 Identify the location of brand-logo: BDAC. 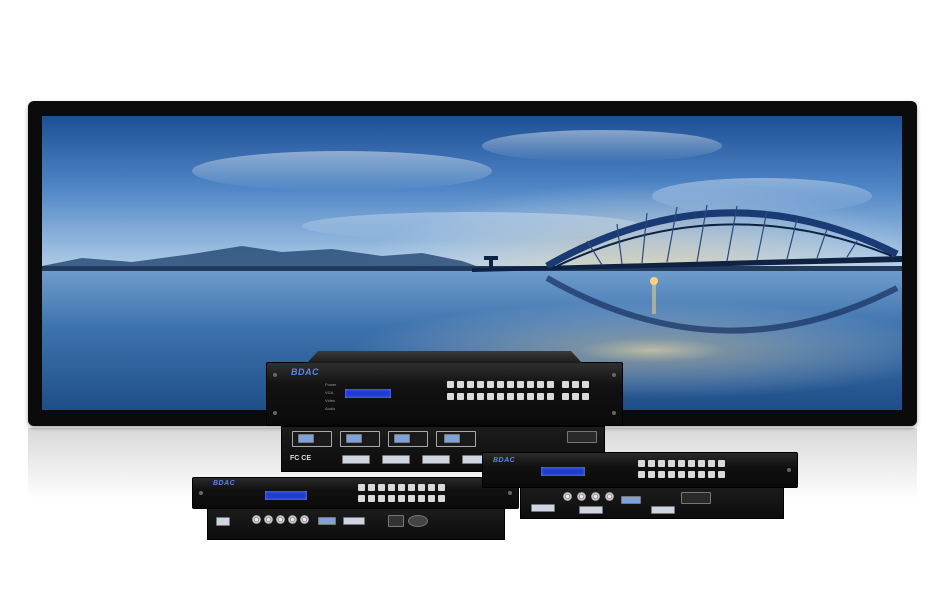
(305, 372).